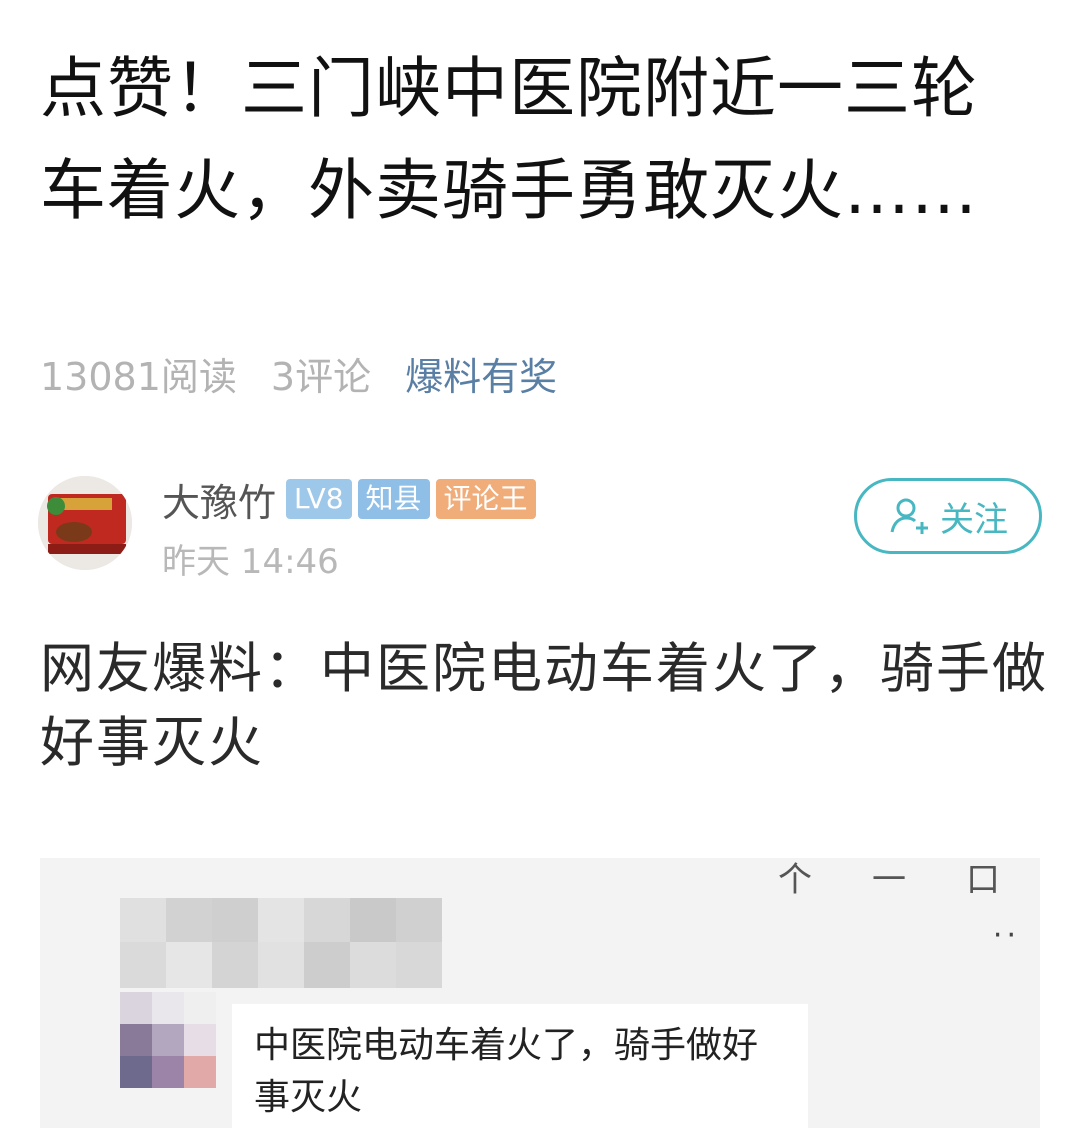  What do you see at coordinates (393, 499) in the screenshot?
I see `title-badge: 知县` at bounding box center [393, 499].